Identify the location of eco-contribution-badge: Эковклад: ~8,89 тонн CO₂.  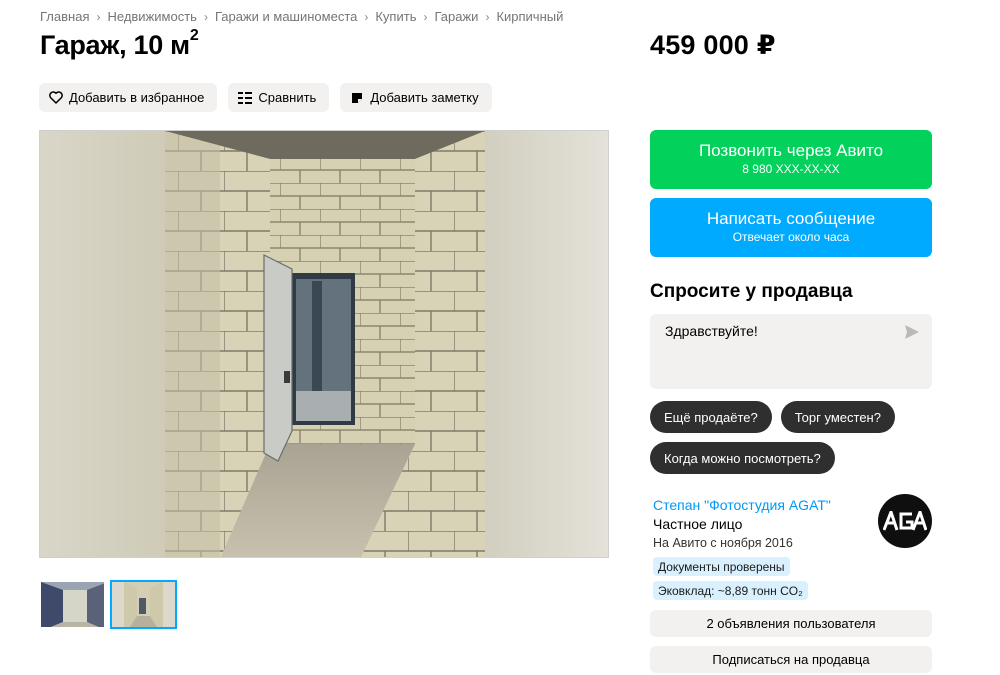
(730, 590).